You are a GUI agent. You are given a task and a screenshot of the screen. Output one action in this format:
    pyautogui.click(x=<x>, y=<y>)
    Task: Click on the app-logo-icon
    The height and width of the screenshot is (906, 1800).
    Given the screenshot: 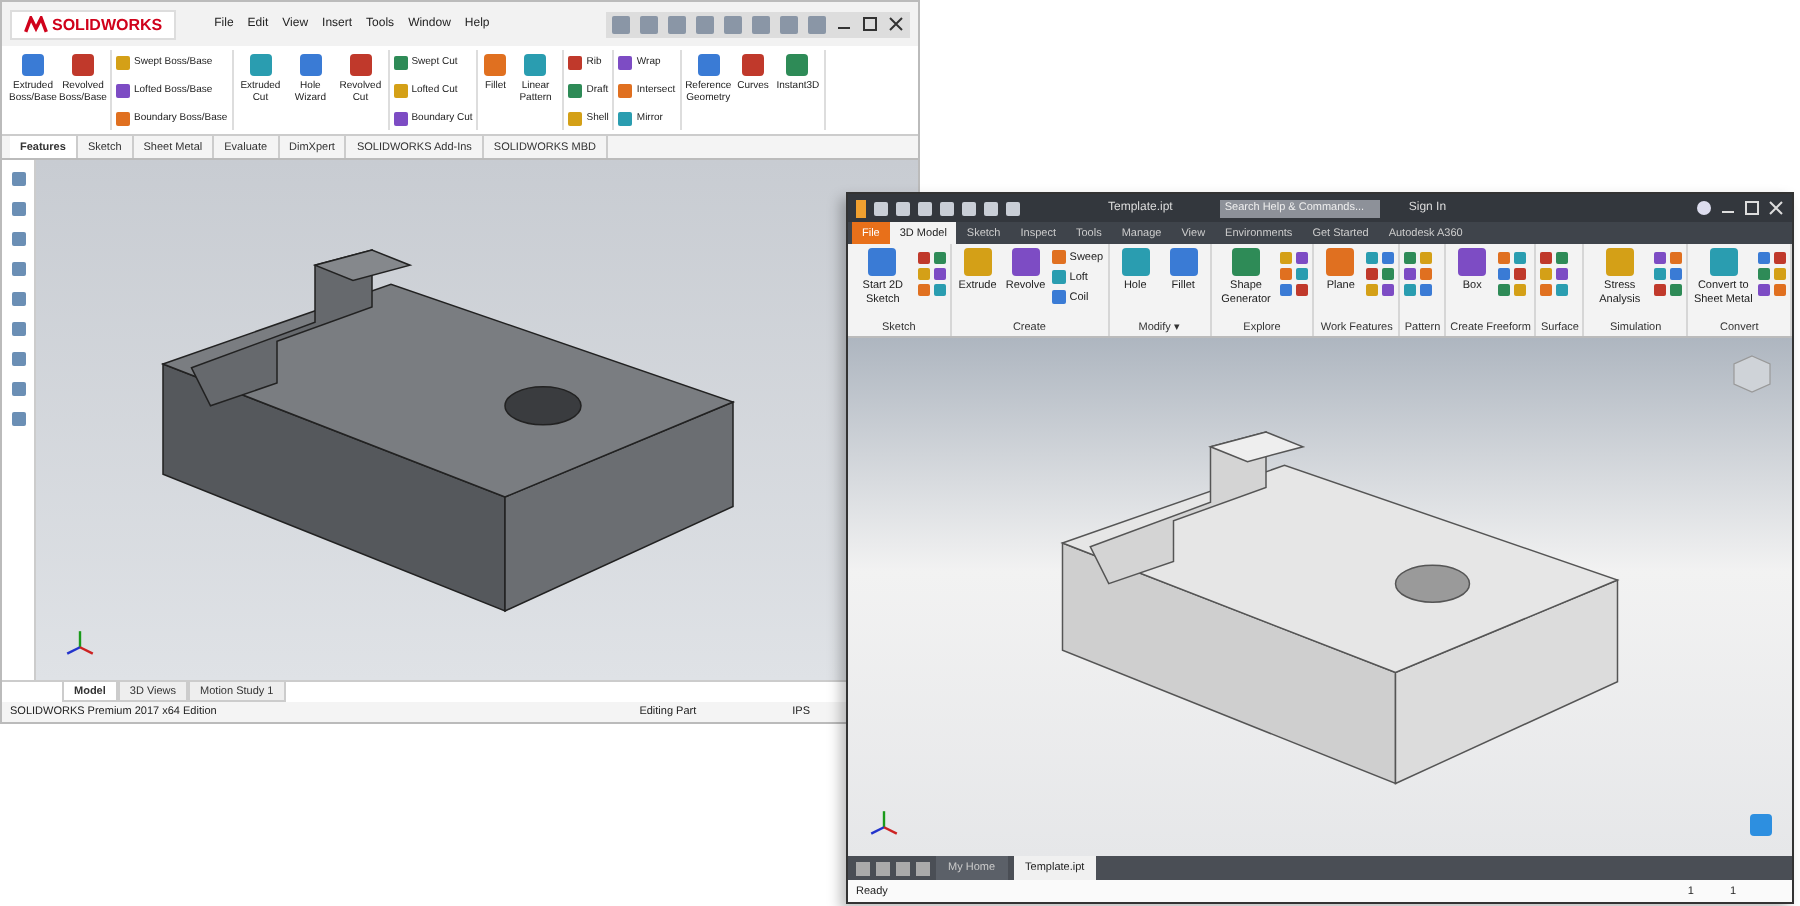 What is the action you would take?
    pyautogui.click(x=861, y=208)
    